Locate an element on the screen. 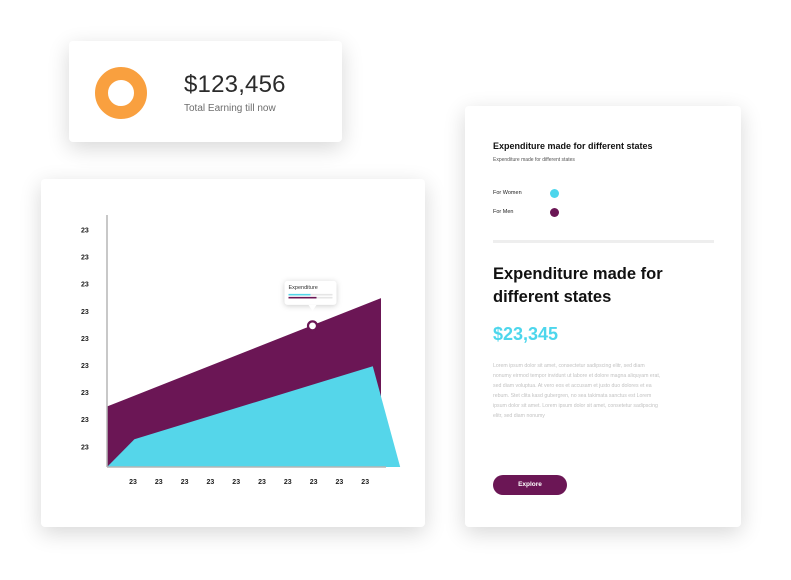 The height and width of the screenshot is (580, 791). info-subtitle: Expenditure made for different states is located at coordinates (534, 160).